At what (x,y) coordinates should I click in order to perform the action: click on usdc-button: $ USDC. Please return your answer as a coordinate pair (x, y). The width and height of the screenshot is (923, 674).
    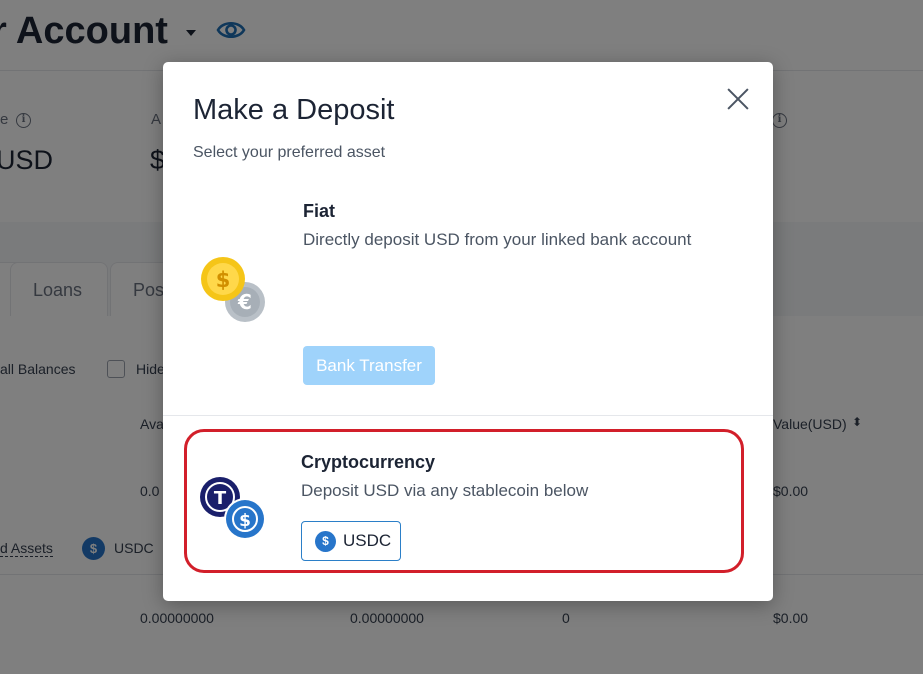
    Looking at the image, I should click on (351, 541).